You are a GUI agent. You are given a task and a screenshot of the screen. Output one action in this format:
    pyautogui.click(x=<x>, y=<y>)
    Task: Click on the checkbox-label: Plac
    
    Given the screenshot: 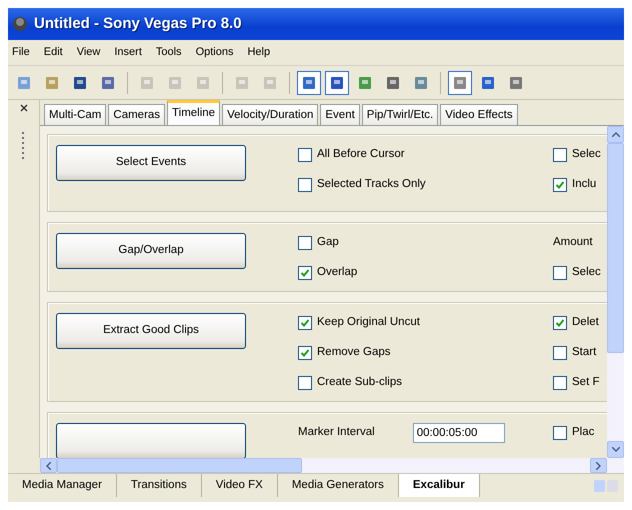 What is the action you would take?
    pyautogui.click(x=583, y=432)
    